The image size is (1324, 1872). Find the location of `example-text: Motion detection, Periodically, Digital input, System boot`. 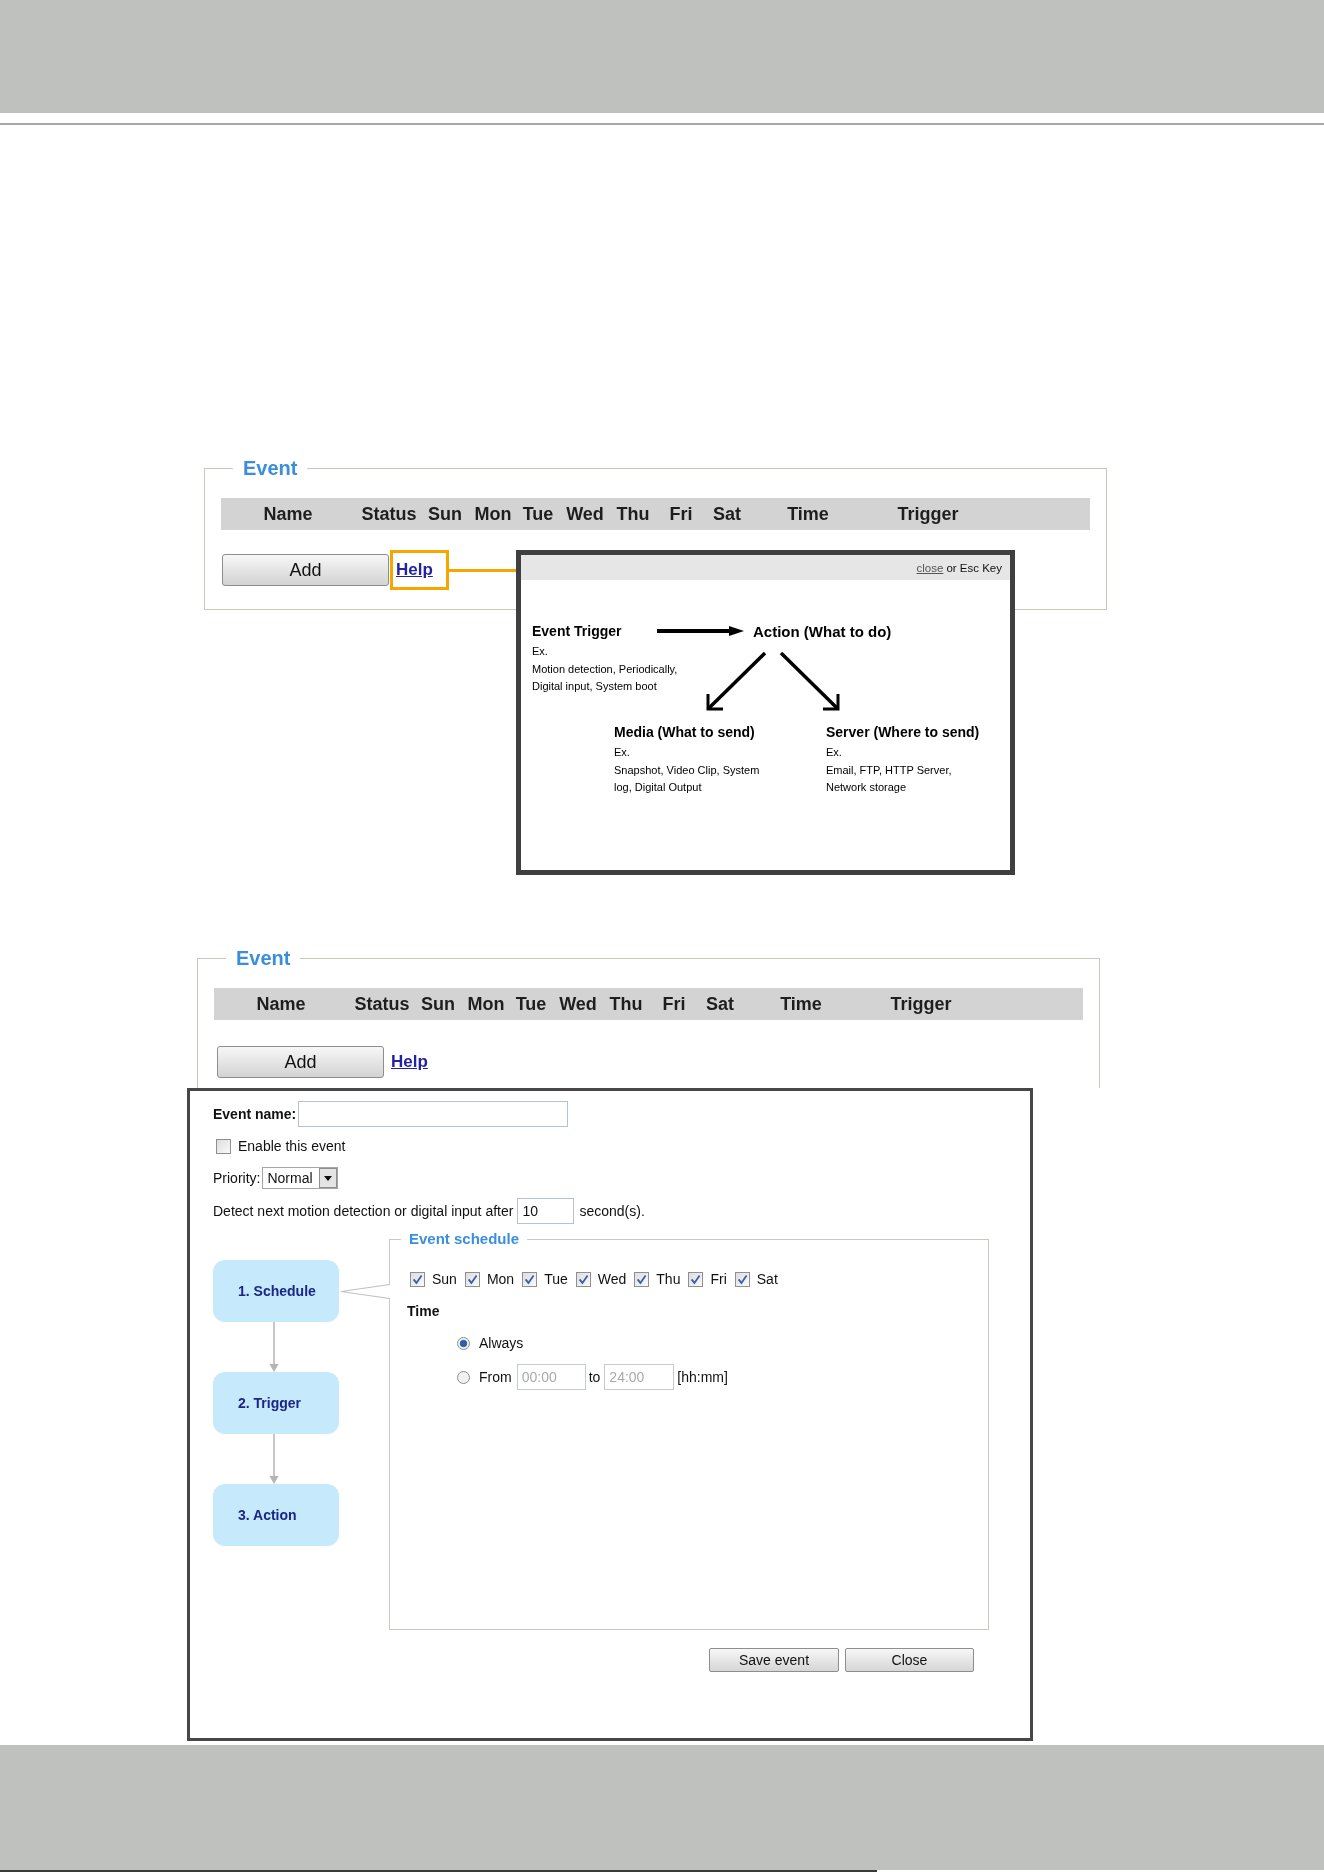

example-text: Motion detection, Periodically, Digital input, System boot is located at coordinates (605, 677).